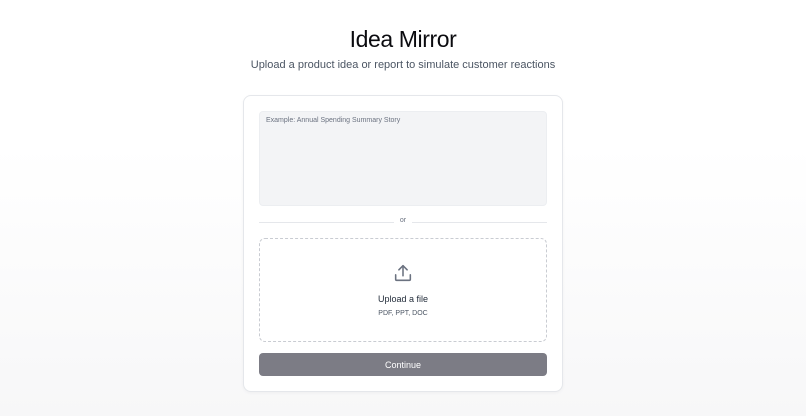 Image resolution: width=806 pixels, height=416 pixels. Describe the element at coordinates (403, 273) in the screenshot. I see `upload-icon` at that location.